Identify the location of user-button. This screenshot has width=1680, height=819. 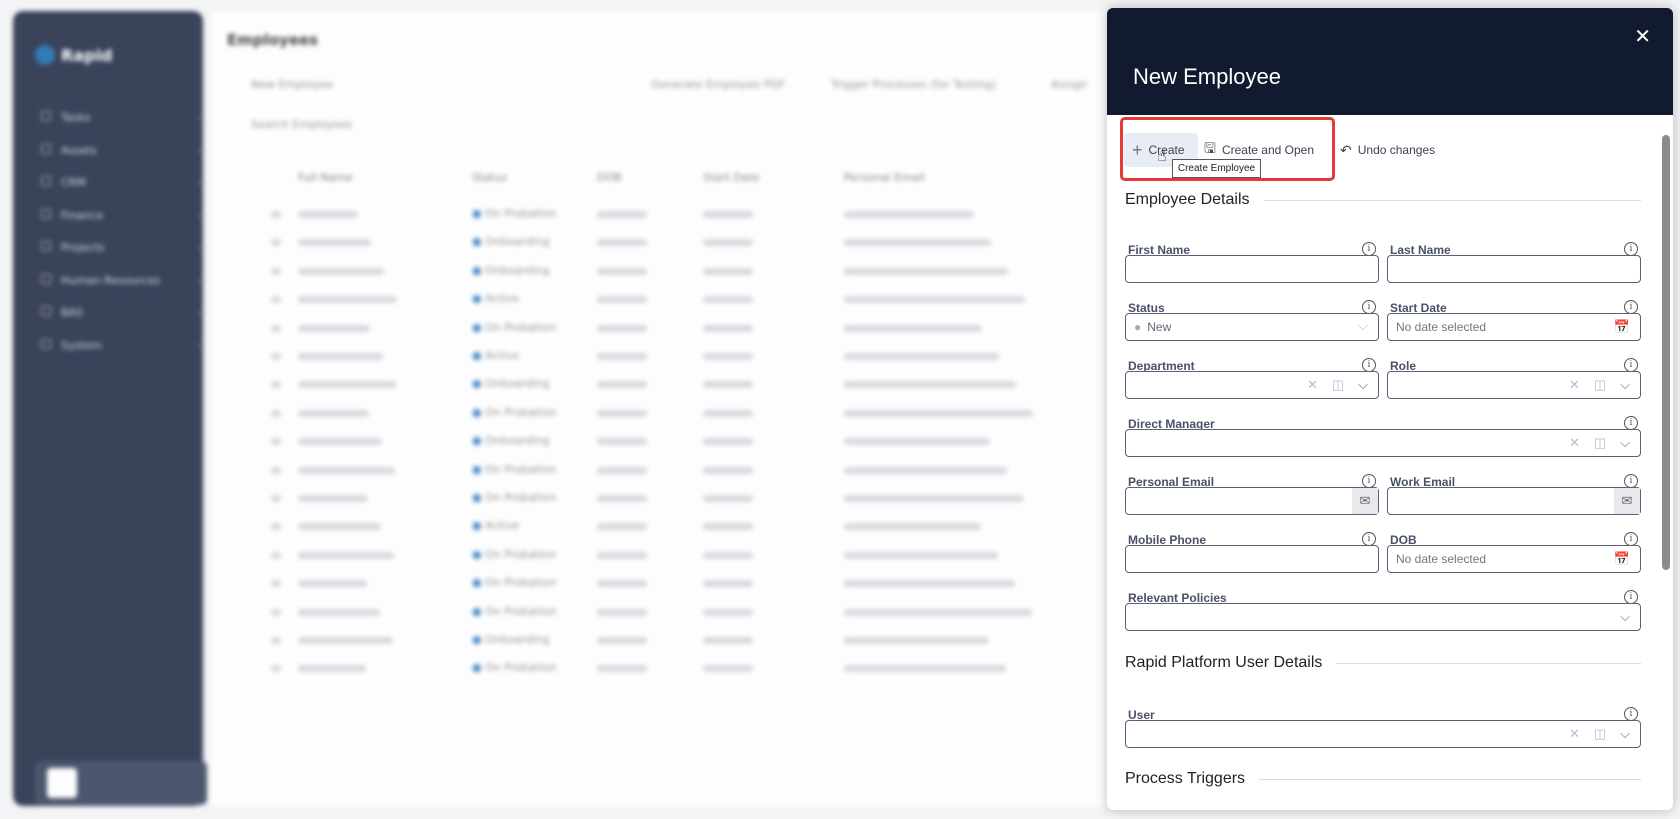
(120, 783).